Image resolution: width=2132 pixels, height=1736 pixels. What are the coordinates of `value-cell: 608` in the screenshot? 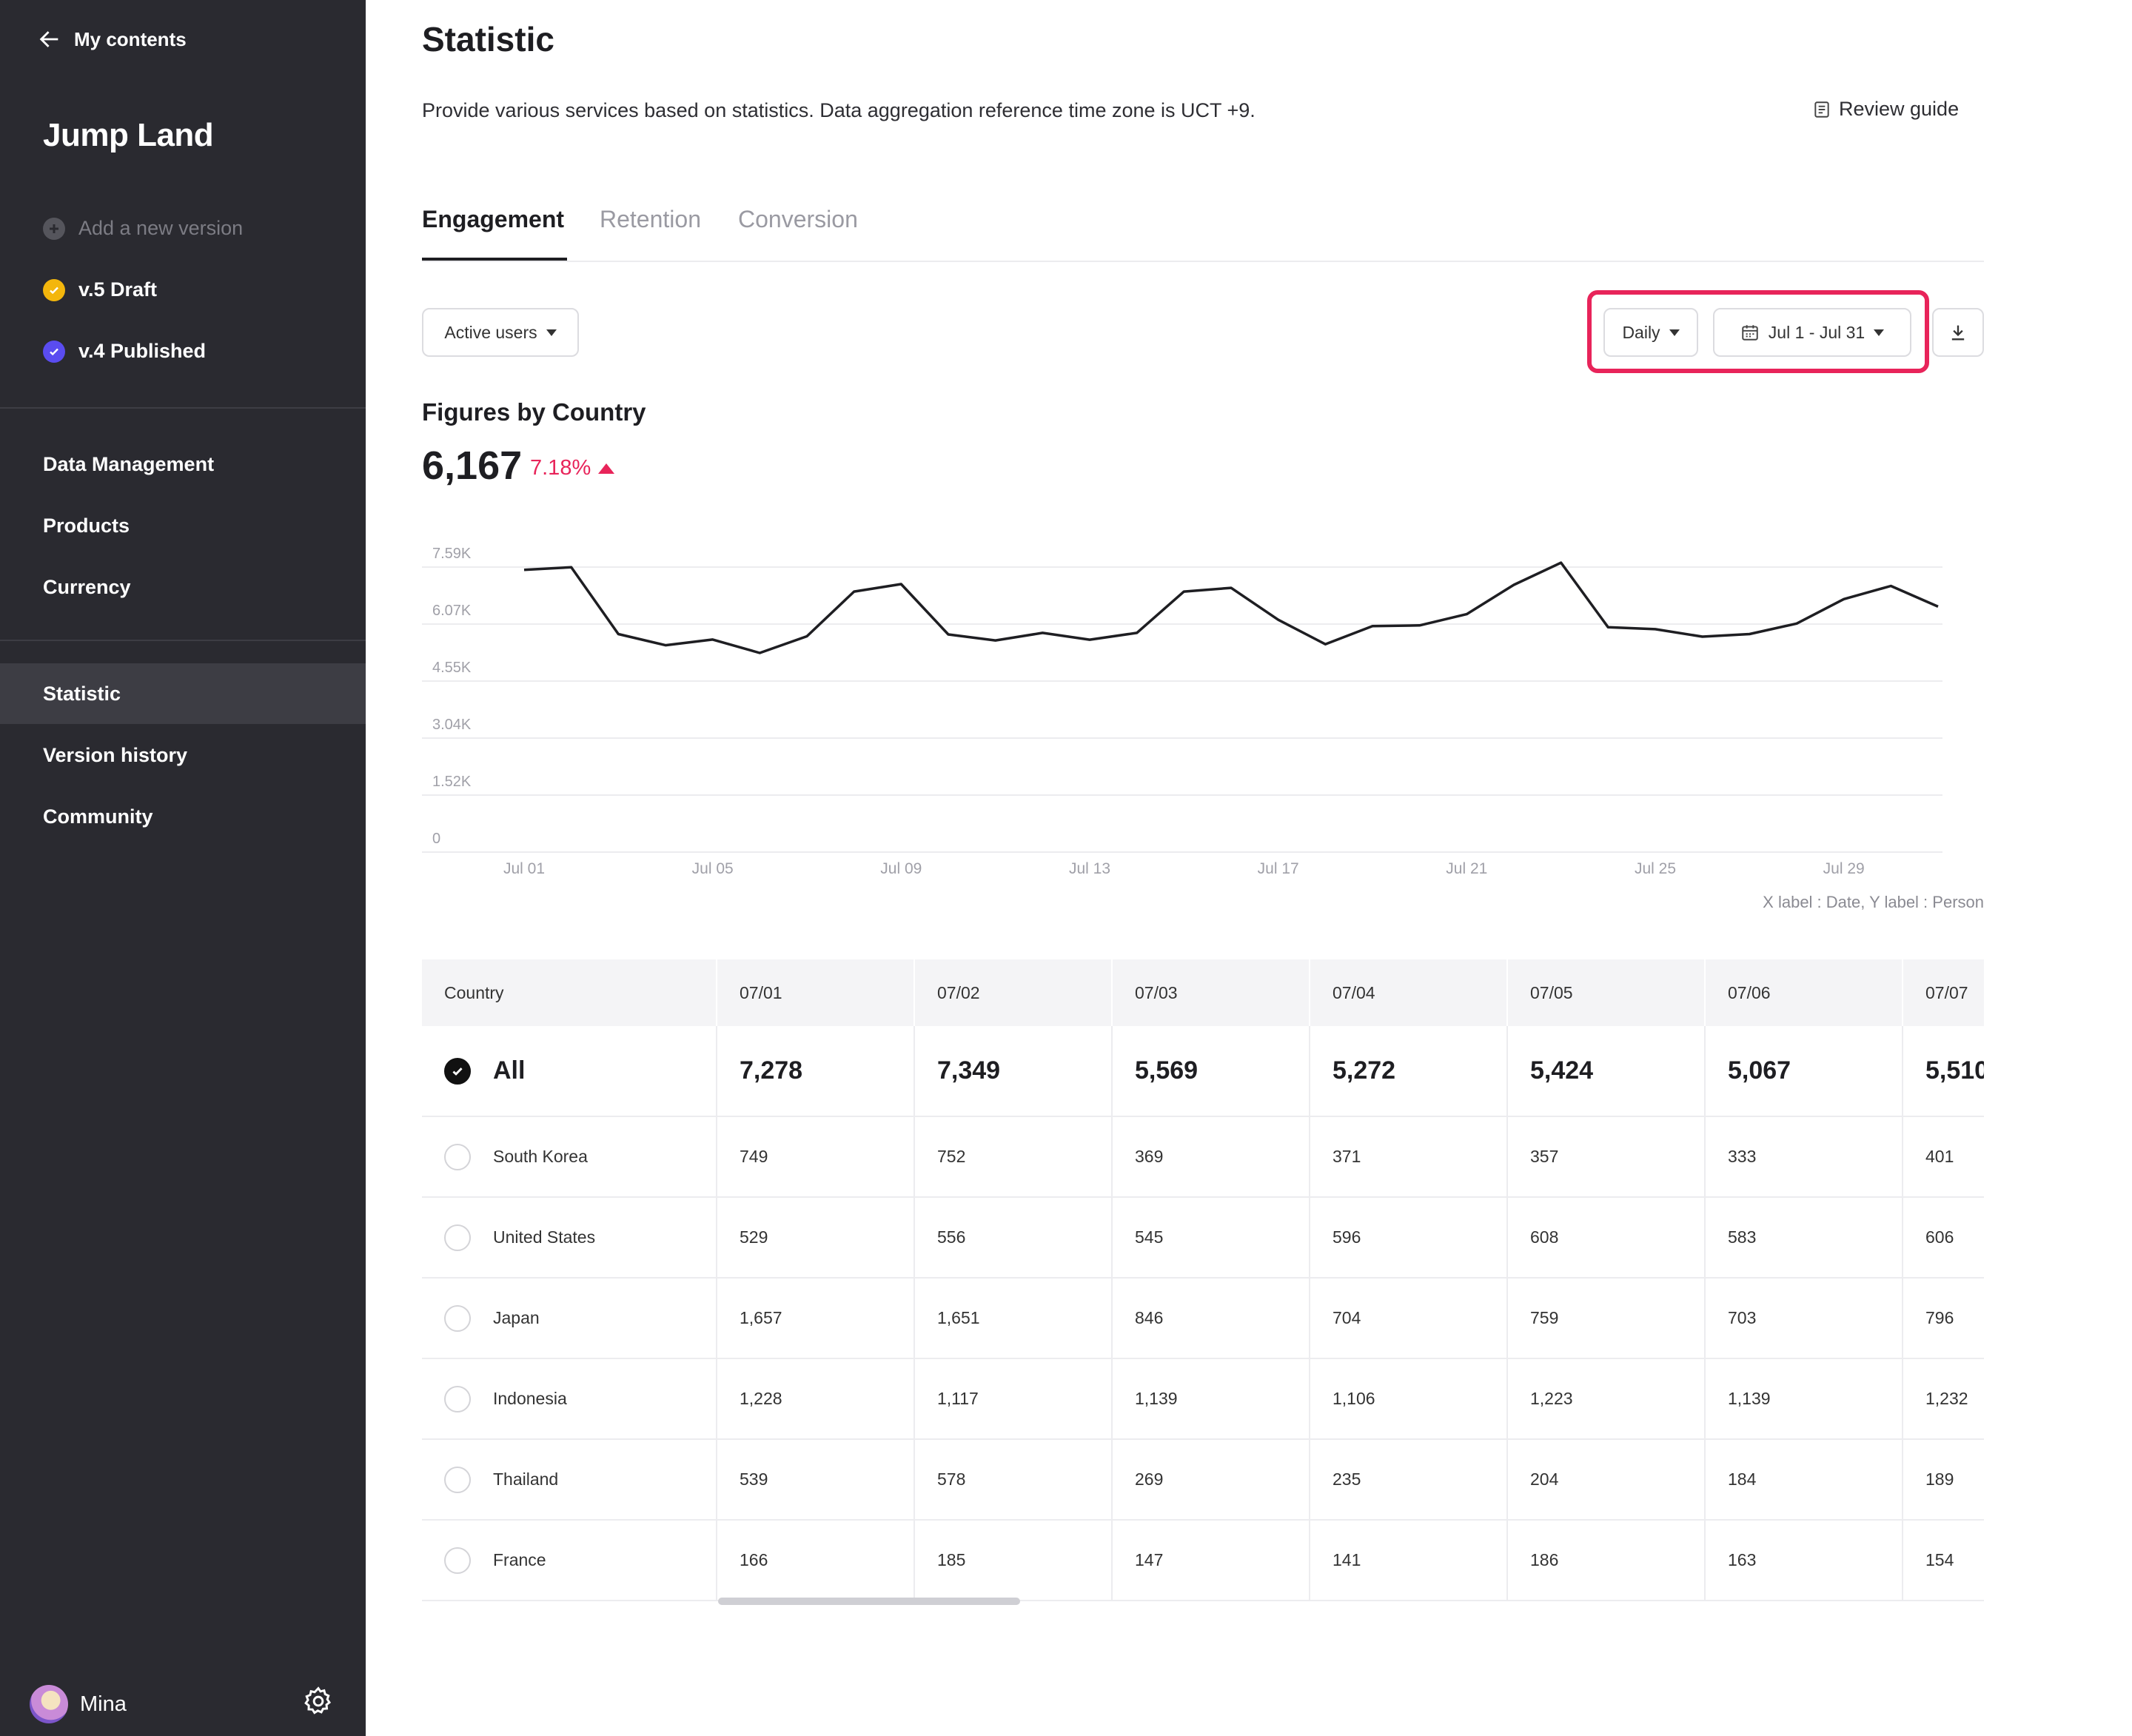 It's located at (1606, 1237).